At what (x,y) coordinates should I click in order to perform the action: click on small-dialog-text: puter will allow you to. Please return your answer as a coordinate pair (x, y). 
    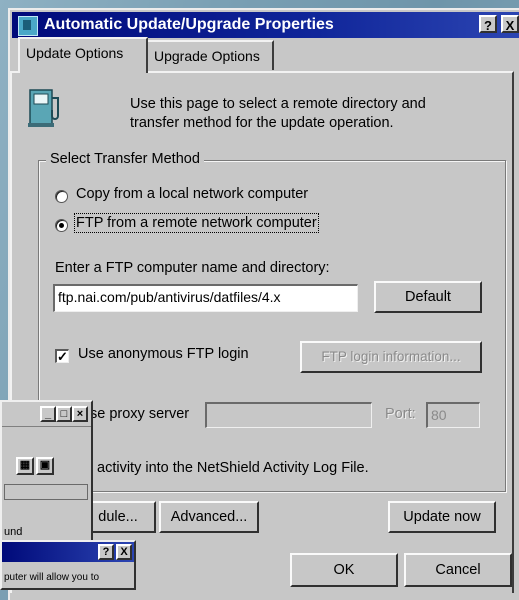
    Looking at the image, I should click on (52, 577).